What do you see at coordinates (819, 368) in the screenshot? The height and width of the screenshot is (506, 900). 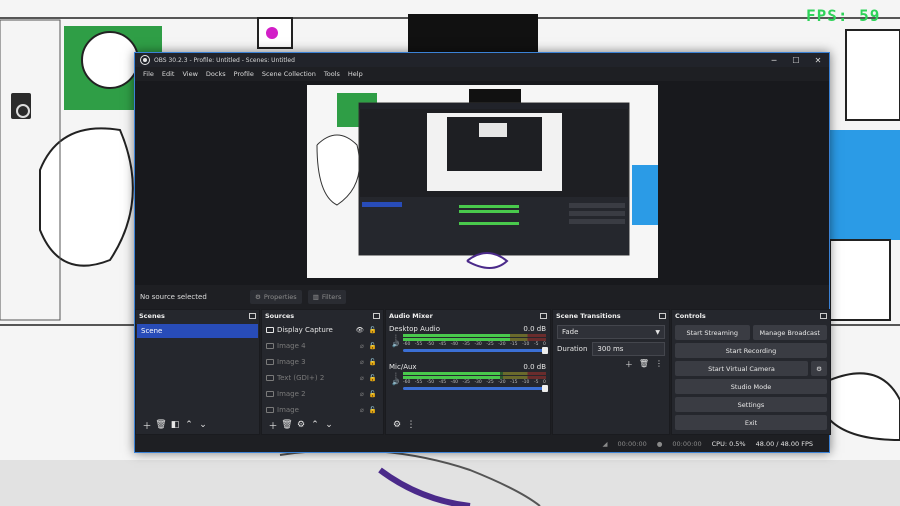 I see `virtual-camera-settings-icon: ⚙` at bounding box center [819, 368].